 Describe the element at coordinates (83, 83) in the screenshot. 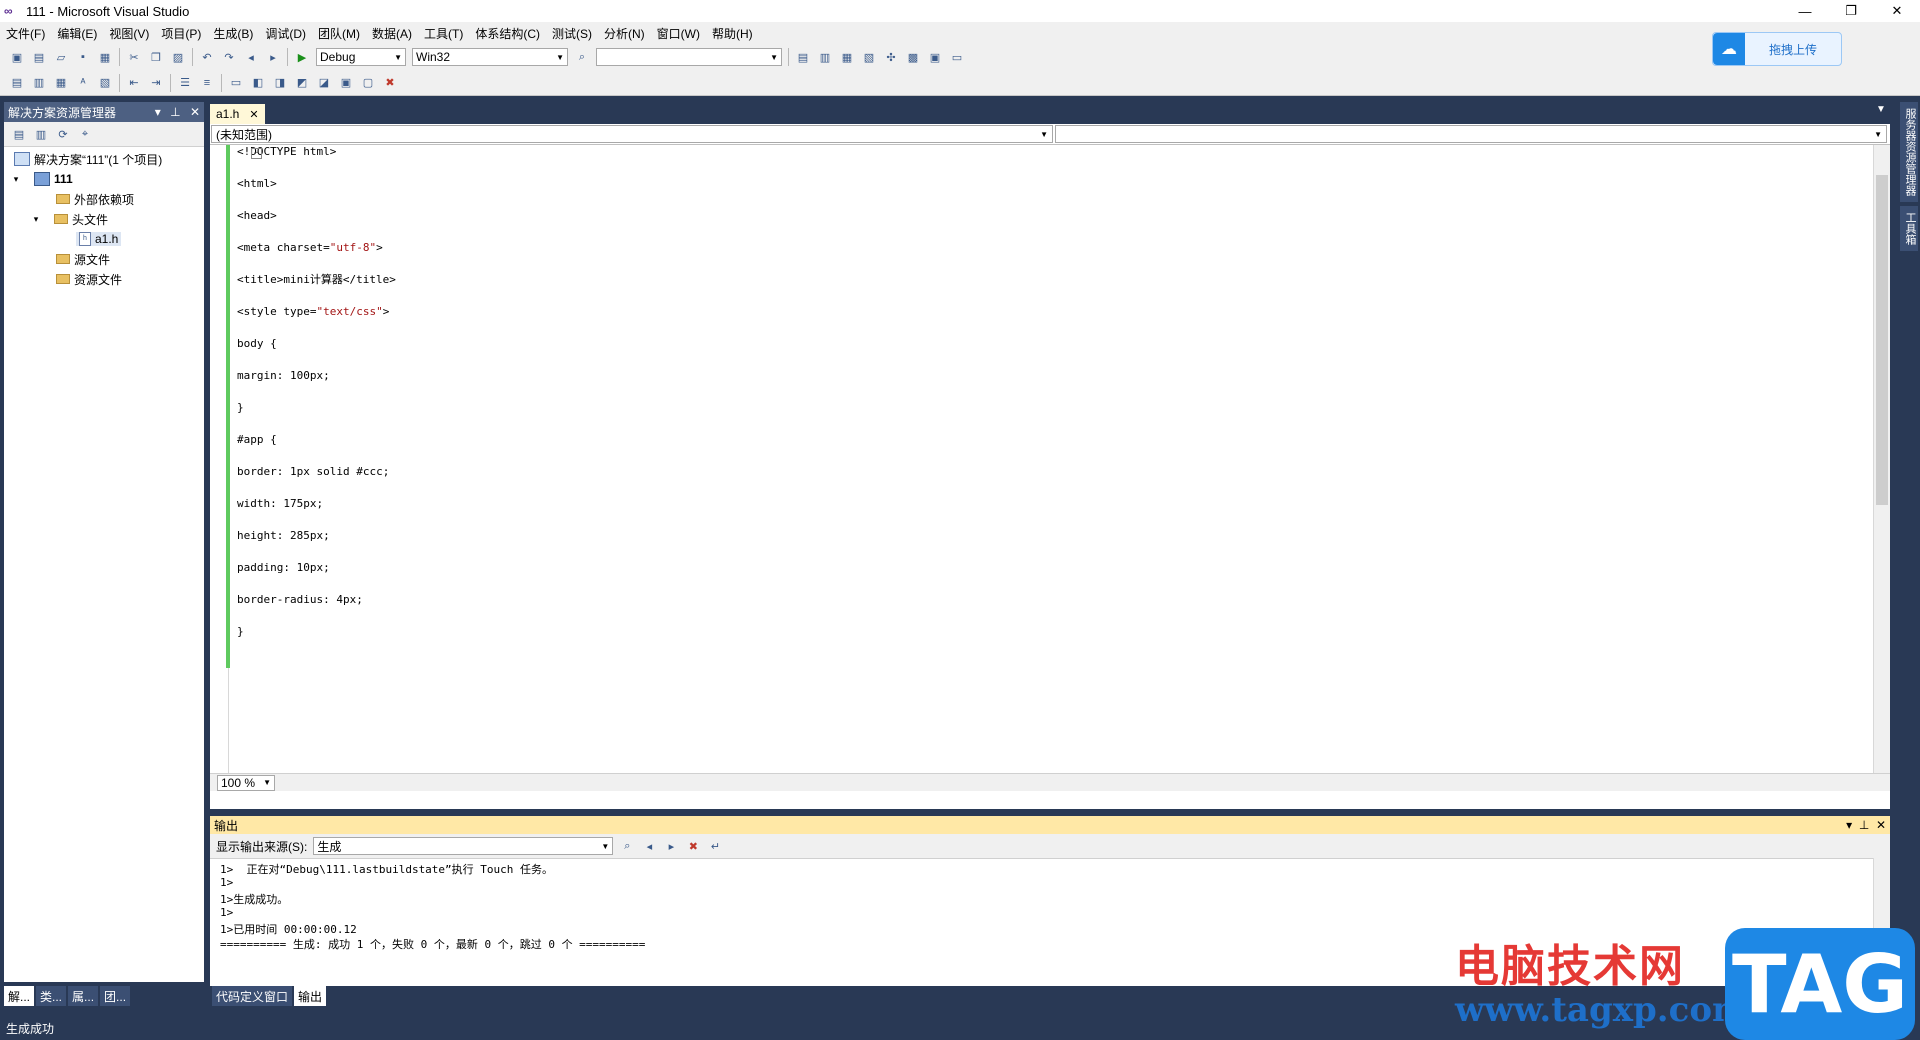

I see `complete-word-icon: ᴬ` at that location.